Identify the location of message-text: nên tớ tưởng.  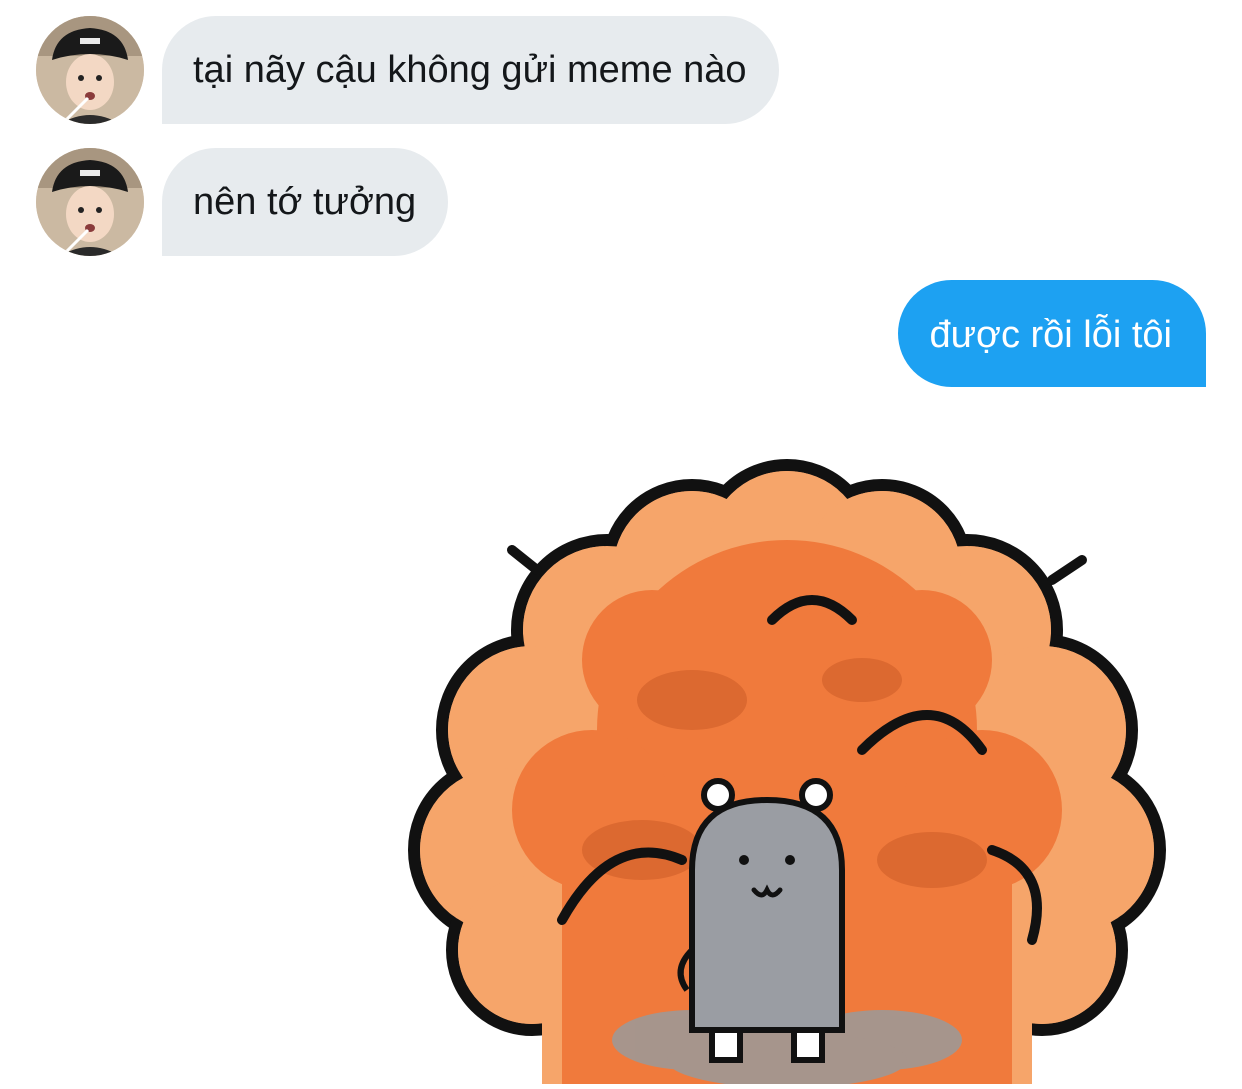
(305, 202).